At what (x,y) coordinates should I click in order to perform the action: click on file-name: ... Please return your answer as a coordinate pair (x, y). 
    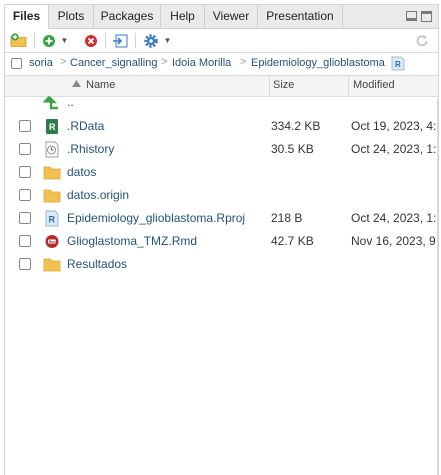
    Looking at the image, I should click on (70, 102).